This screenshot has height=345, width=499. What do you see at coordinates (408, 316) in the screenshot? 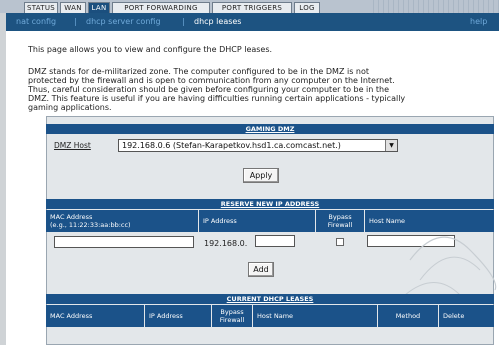
I see `leases-column-method: Method` at bounding box center [408, 316].